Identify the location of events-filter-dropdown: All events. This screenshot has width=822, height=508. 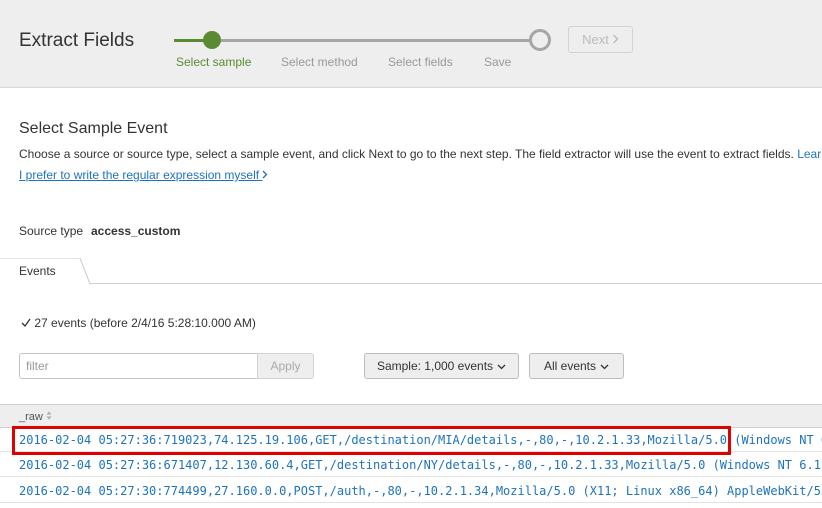
(576, 366).